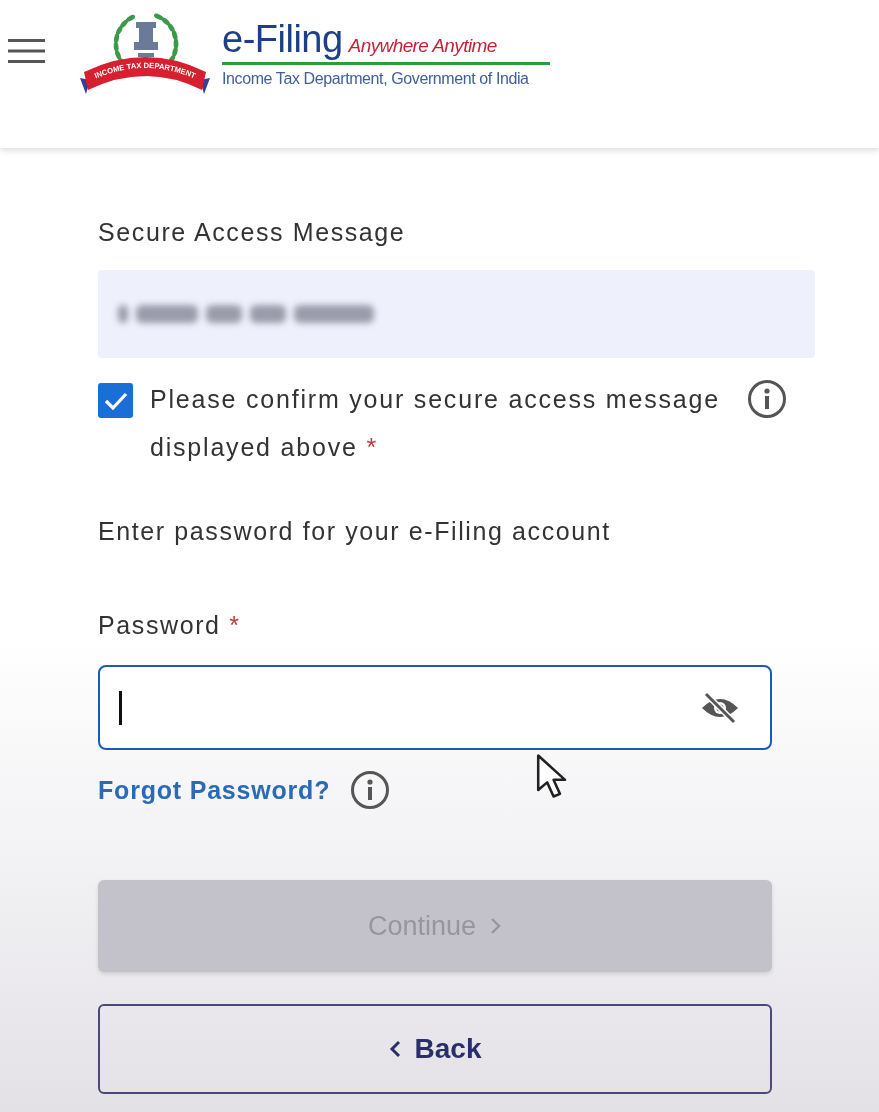 The height and width of the screenshot is (1112, 879). Describe the element at coordinates (551, 776) in the screenshot. I see `mouse-pointer-icon` at that location.